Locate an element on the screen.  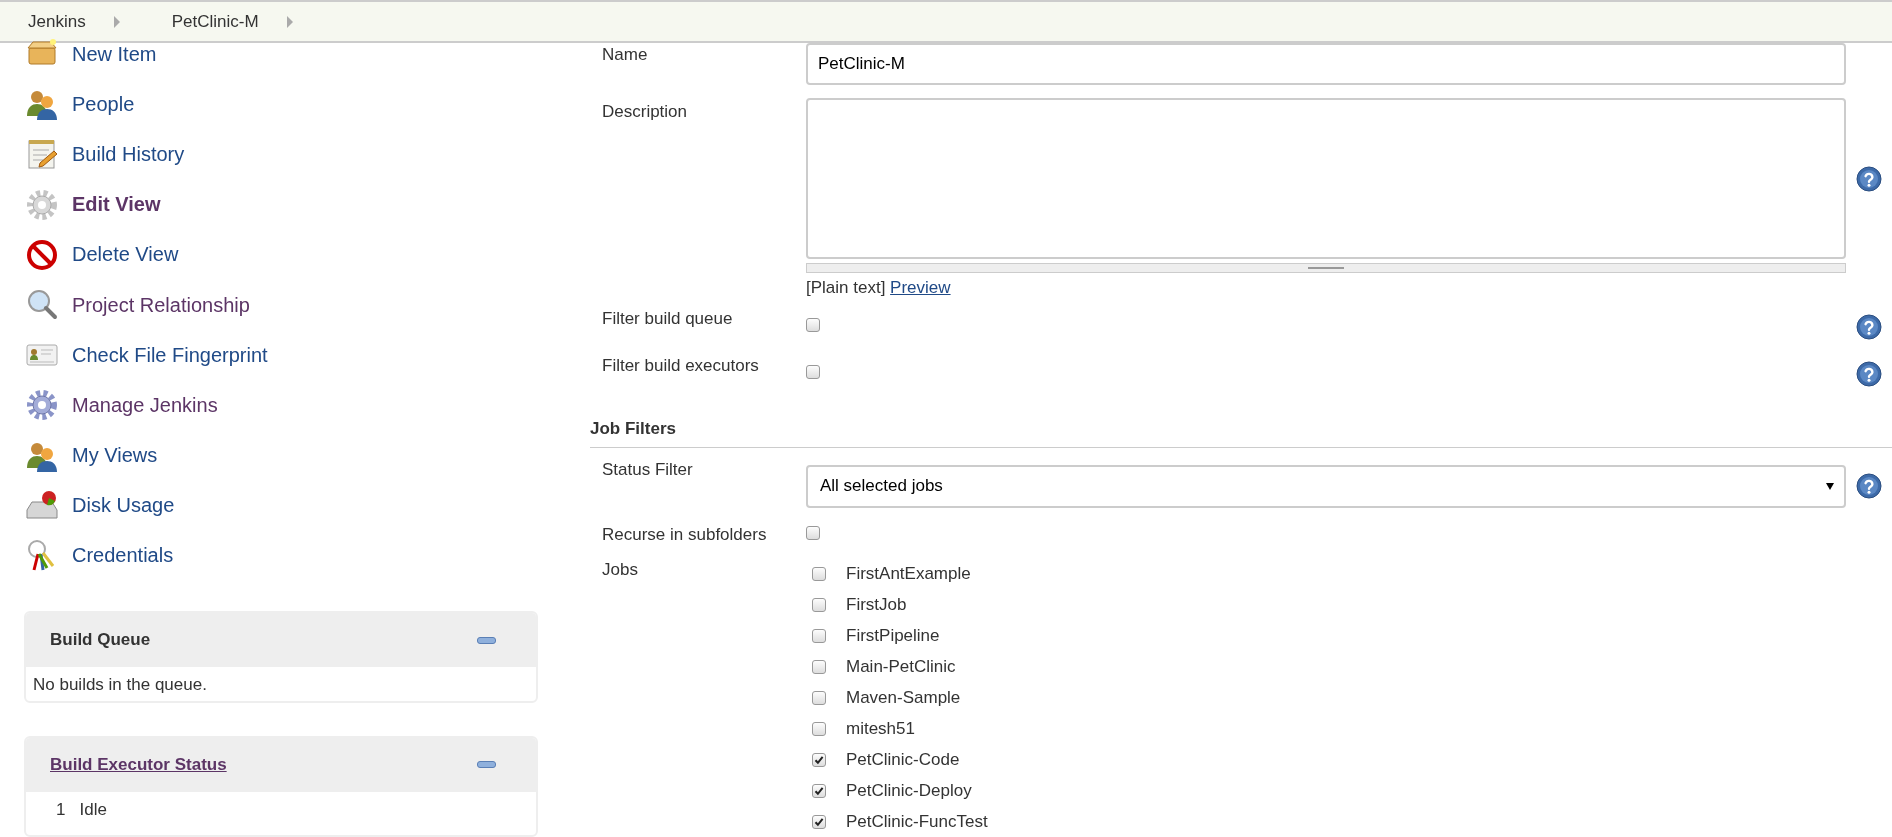
panel-title-link: Build Executor Status is located at coordinates (138, 764).